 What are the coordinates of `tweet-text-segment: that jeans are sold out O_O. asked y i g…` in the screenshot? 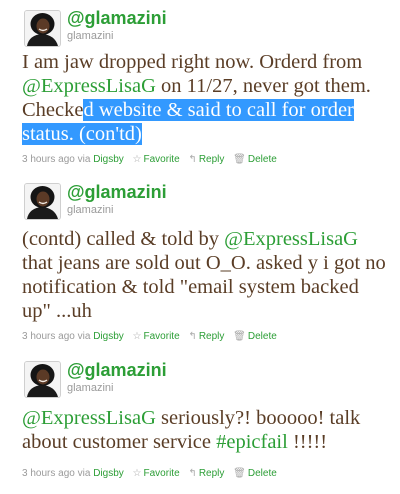 It's located at (204, 287).